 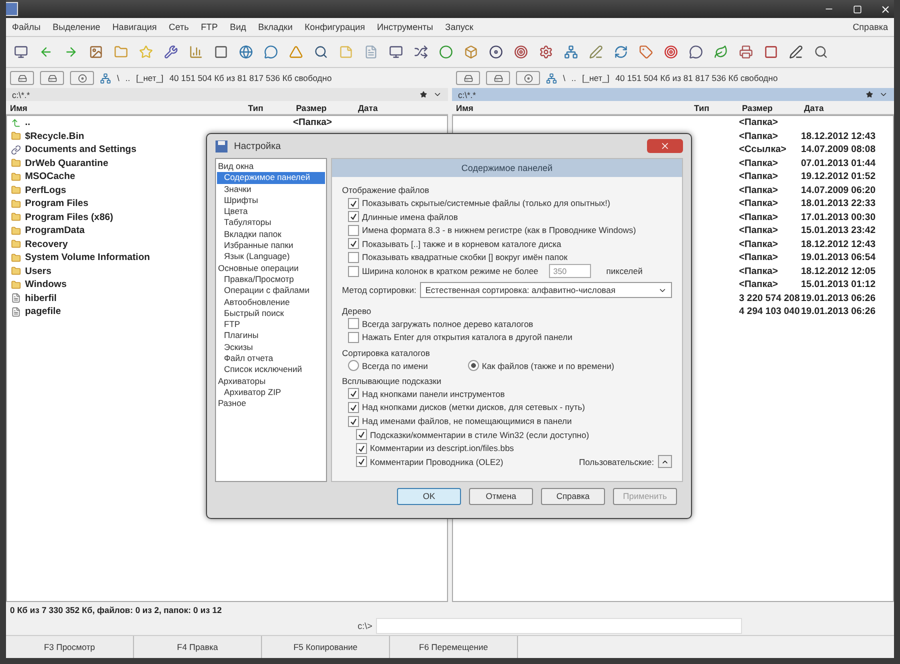 What do you see at coordinates (271, 370) in the screenshot?
I see `tree-item: Список исключений` at bounding box center [271, 370].